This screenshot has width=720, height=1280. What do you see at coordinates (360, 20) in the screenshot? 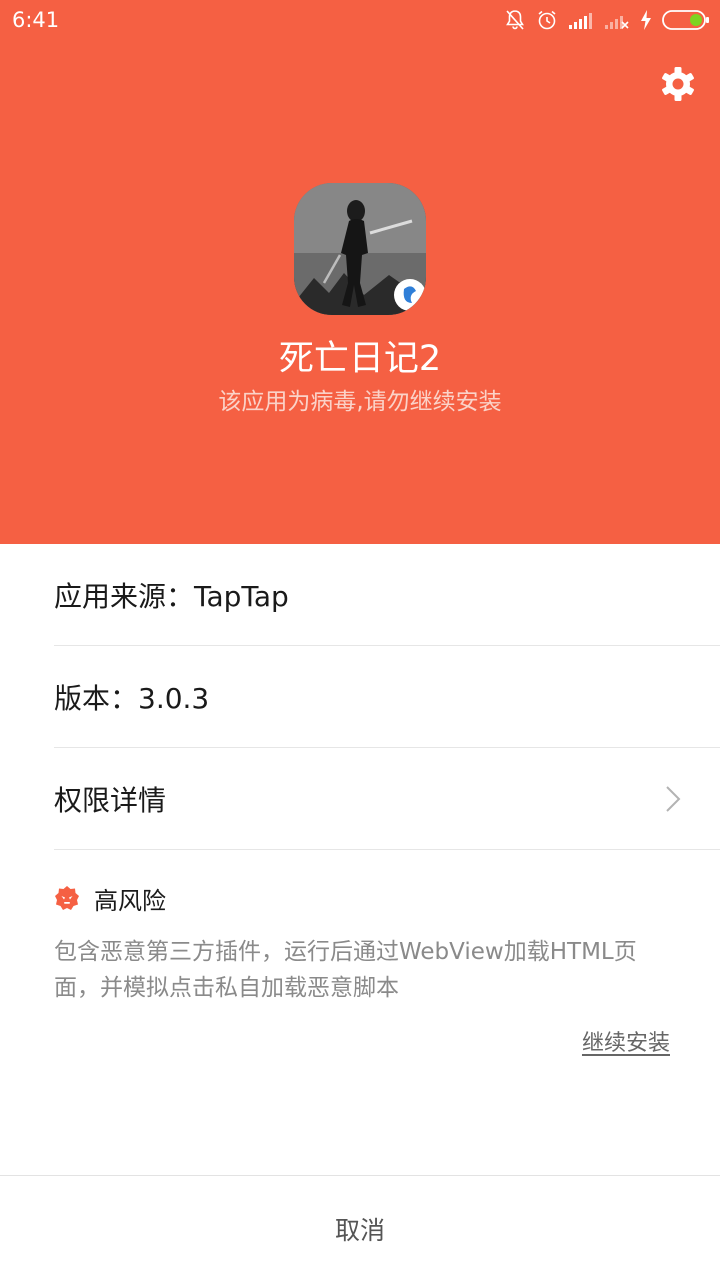
I see `status-bar: 6:41` at bounding box center [360, 20].